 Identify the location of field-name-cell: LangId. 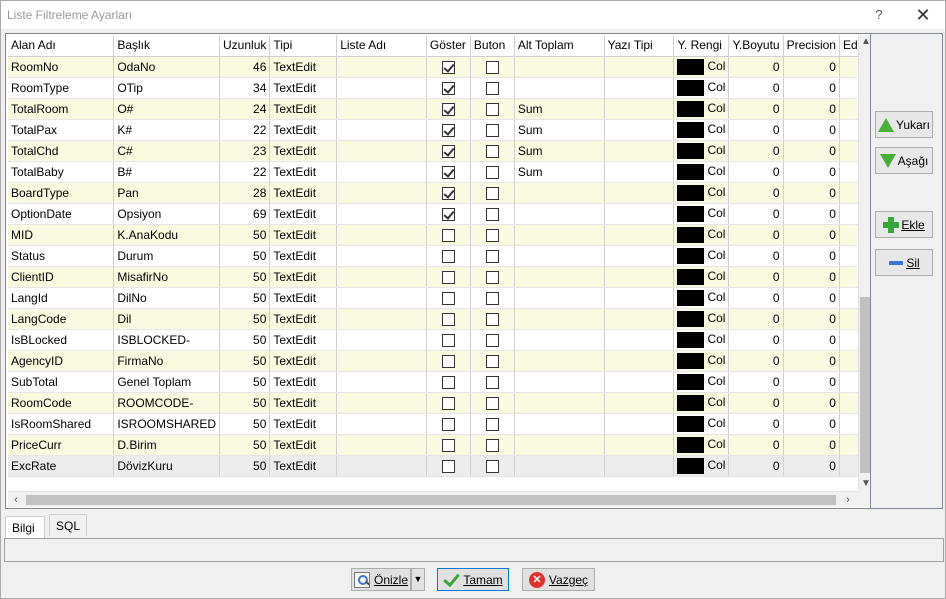
(61, 298).